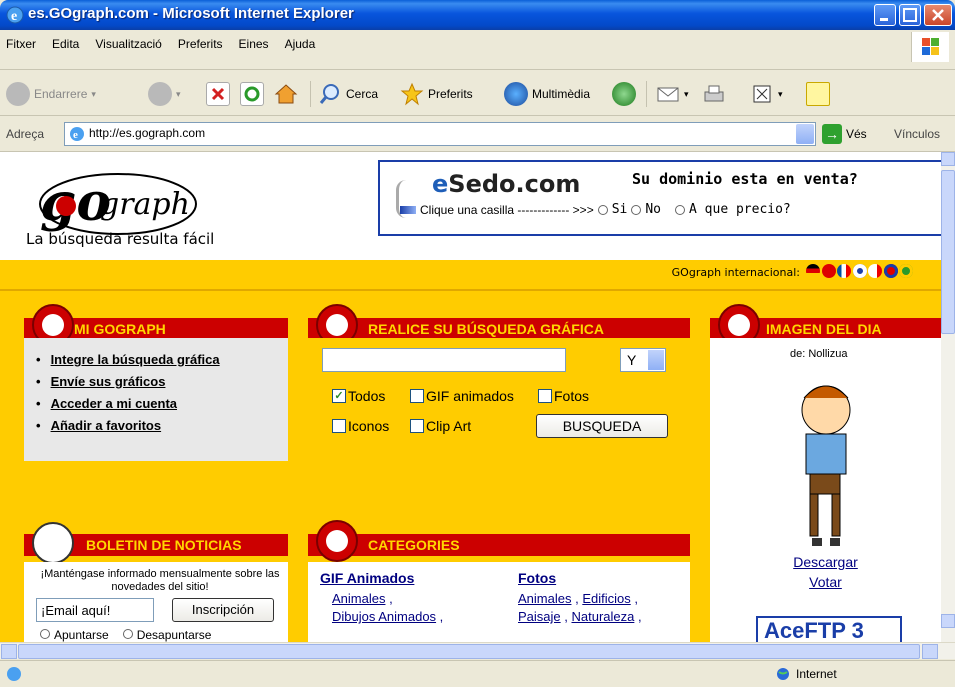 This screenshot has height=687, width=955. Describe the element at coordinates (563, 396) in the screenshot. I see `checkbox-fotos: Fotos` at that location.